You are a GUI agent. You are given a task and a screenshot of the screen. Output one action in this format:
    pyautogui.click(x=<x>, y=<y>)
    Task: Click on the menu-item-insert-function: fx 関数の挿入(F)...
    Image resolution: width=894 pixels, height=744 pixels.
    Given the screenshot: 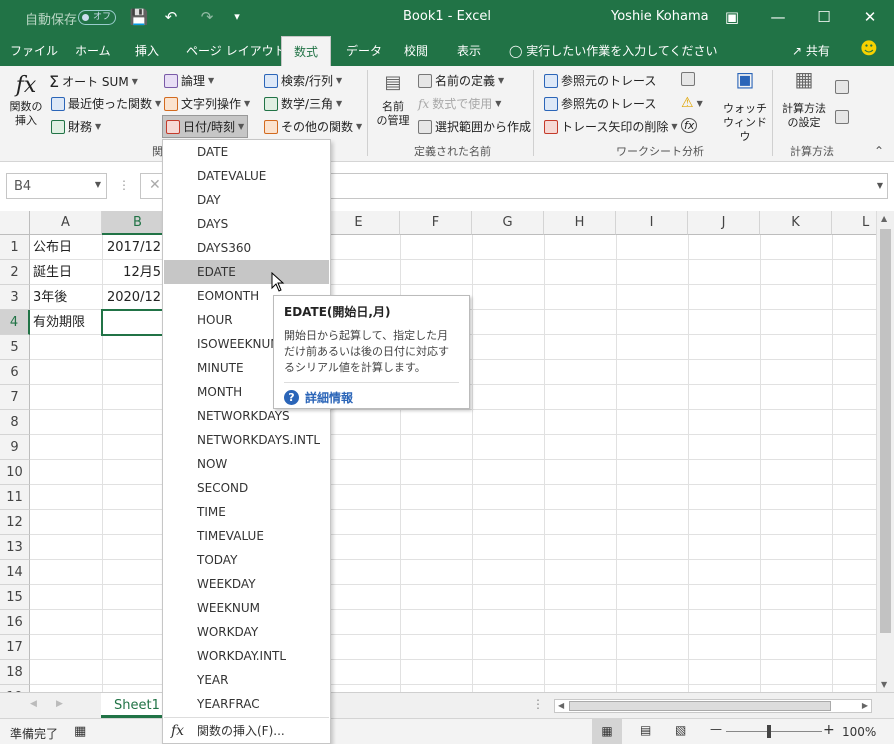 What is the action you would take?
    pyautogui.click(x=246, y=731)
    